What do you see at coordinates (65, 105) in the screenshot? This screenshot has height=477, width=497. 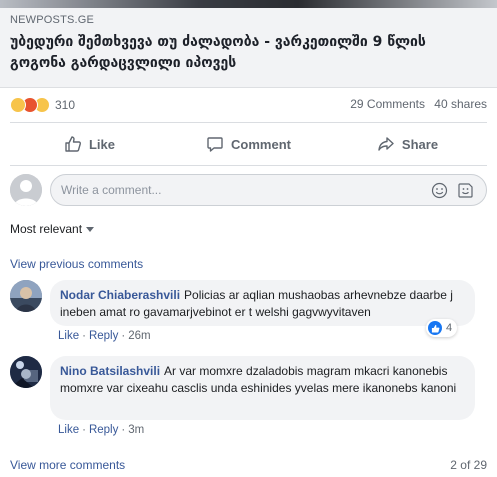 I see `reaction-count: 310` at bounding box center [65, 105].